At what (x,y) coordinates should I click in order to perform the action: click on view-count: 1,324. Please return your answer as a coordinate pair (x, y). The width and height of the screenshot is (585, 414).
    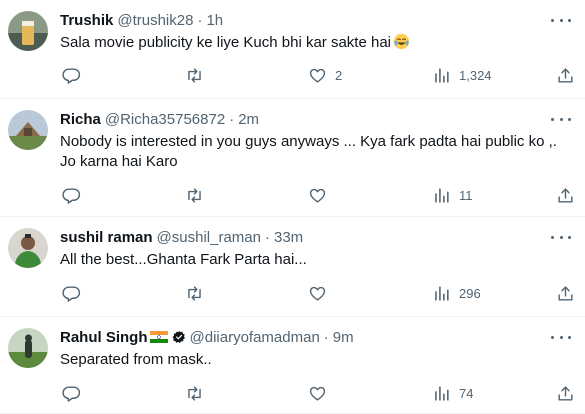
    Looking at the image, I should click on (475, 75).